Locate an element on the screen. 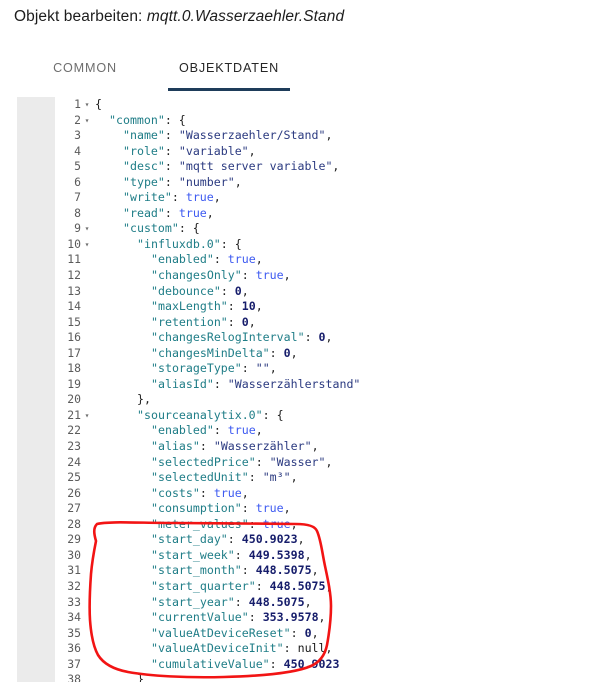 Image resolution: width=610 pixels, height=682 pixels. code-line: 20}, is located at coordinates (323, 400).